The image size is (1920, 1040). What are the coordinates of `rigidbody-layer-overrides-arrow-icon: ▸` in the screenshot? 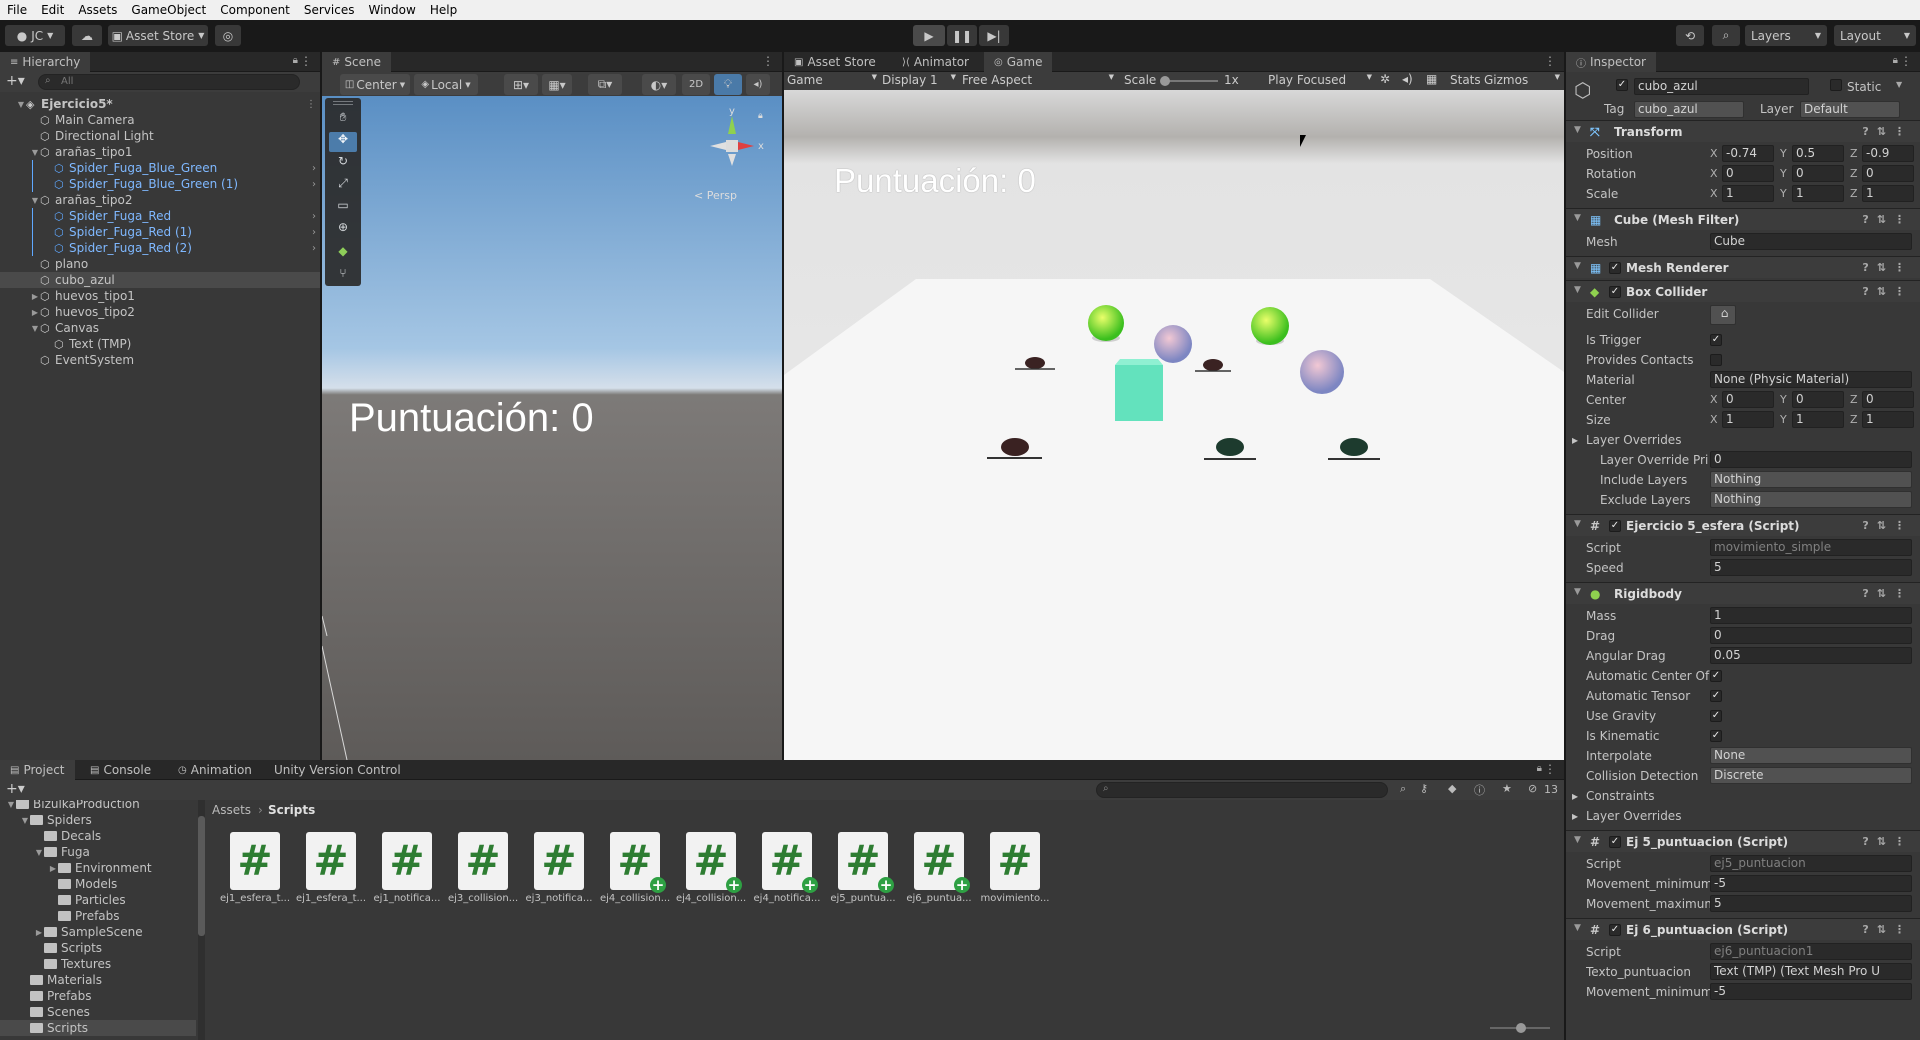 It's located at (1575, 816).